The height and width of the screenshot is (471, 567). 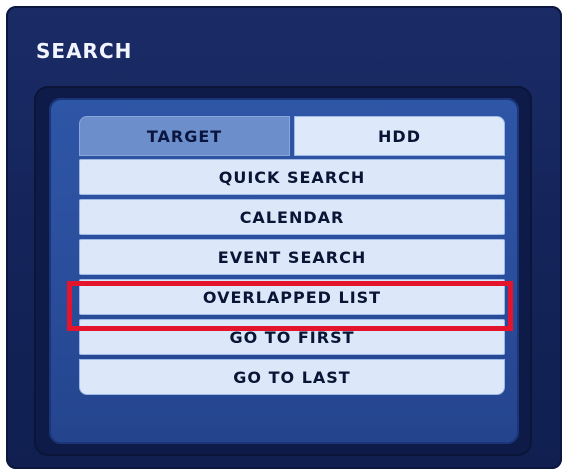 What do you see at coordinates (84, 51) in the screenshot?
I see `window-title: SEARCH` at bounding box center [84, 51].